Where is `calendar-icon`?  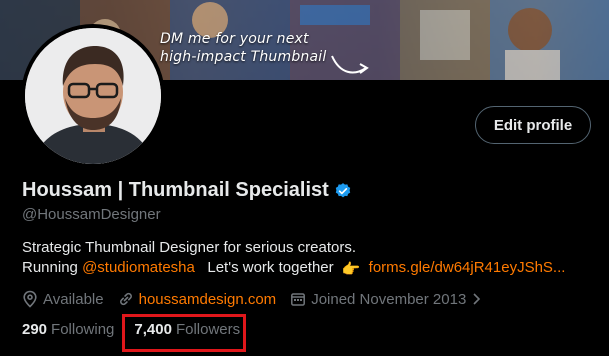 calendar-icon is located at coordinates (298, 299).